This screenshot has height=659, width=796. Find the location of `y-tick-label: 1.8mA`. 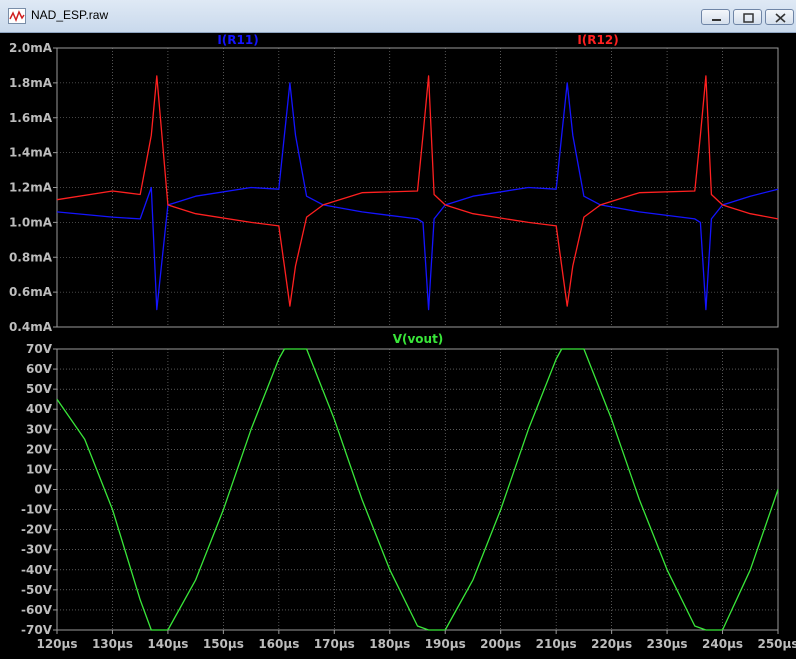

y-tick-label: 1.8mA is located at coordinates (31, 83).